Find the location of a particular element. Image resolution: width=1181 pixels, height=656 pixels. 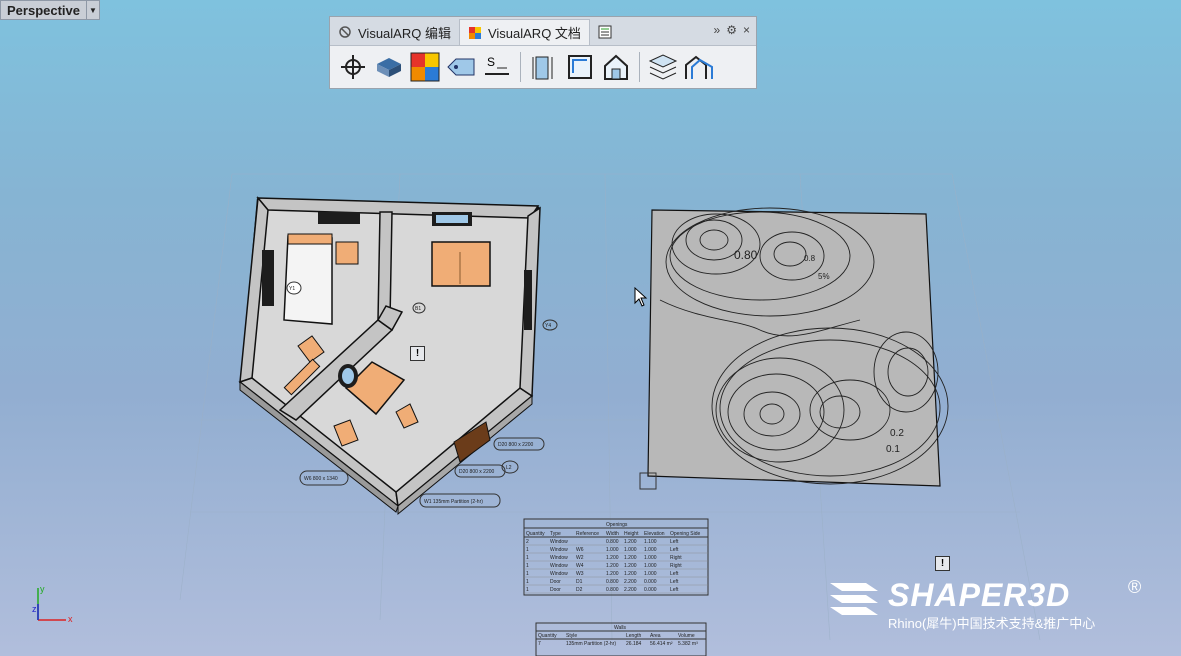

tag-w6: W6 800 x 1340 is located at coordinates (321, 479).